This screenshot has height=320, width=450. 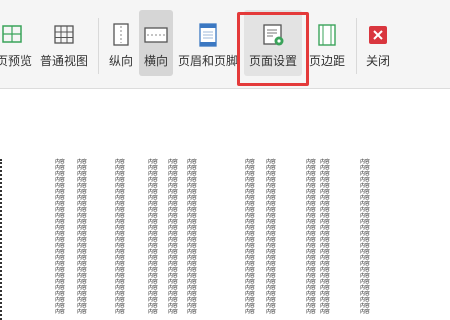 What do you see at coordinates (155, 61) in the screenshot?
I see `landscape-label: 横向` at bounding box center [155, 61].